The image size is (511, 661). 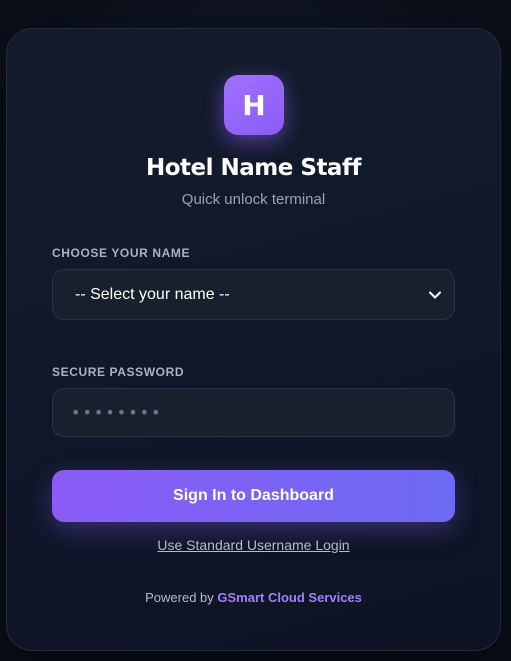 I want to click on chevron-down-icon, so click(x=435, y=295).